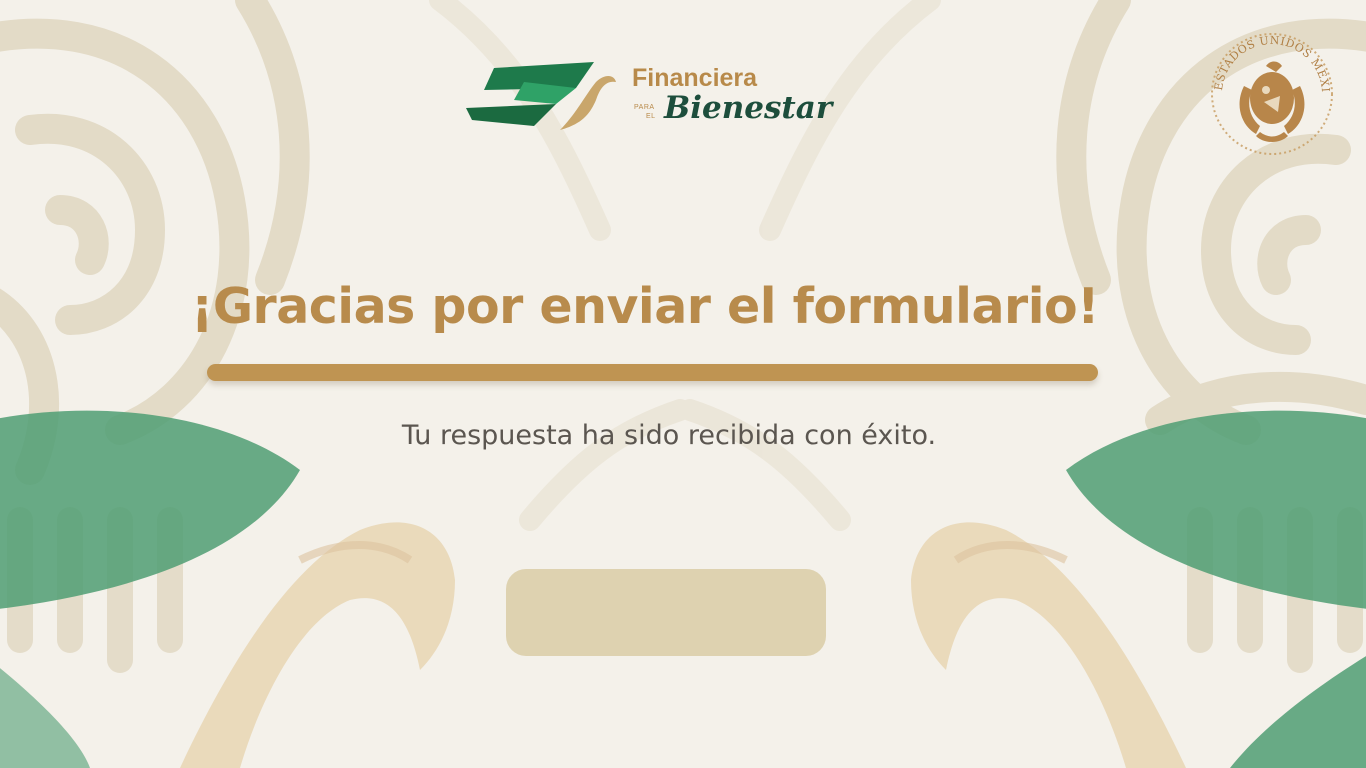 This screenshot has width=1366, height=768. I want to click on confirmation-title: ¡Gracias por enviar el formulario!, so click(645, 306).